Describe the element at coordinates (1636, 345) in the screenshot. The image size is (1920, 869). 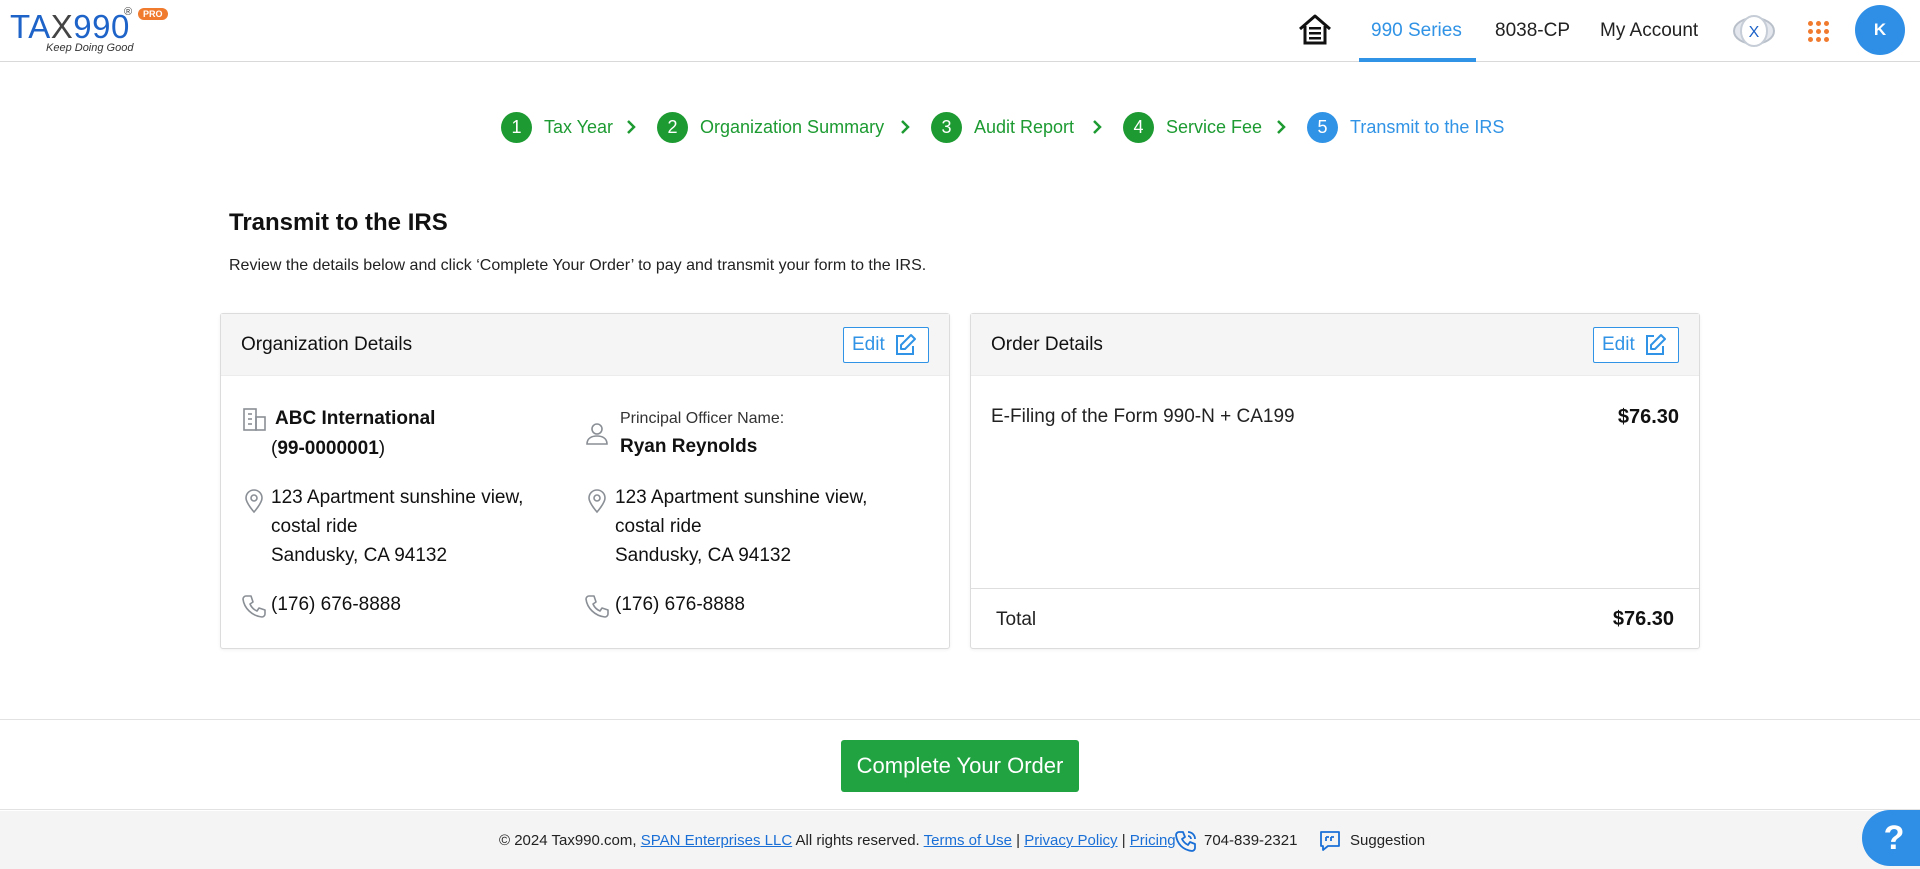
I see `edit-order-button: Edit` at that location.